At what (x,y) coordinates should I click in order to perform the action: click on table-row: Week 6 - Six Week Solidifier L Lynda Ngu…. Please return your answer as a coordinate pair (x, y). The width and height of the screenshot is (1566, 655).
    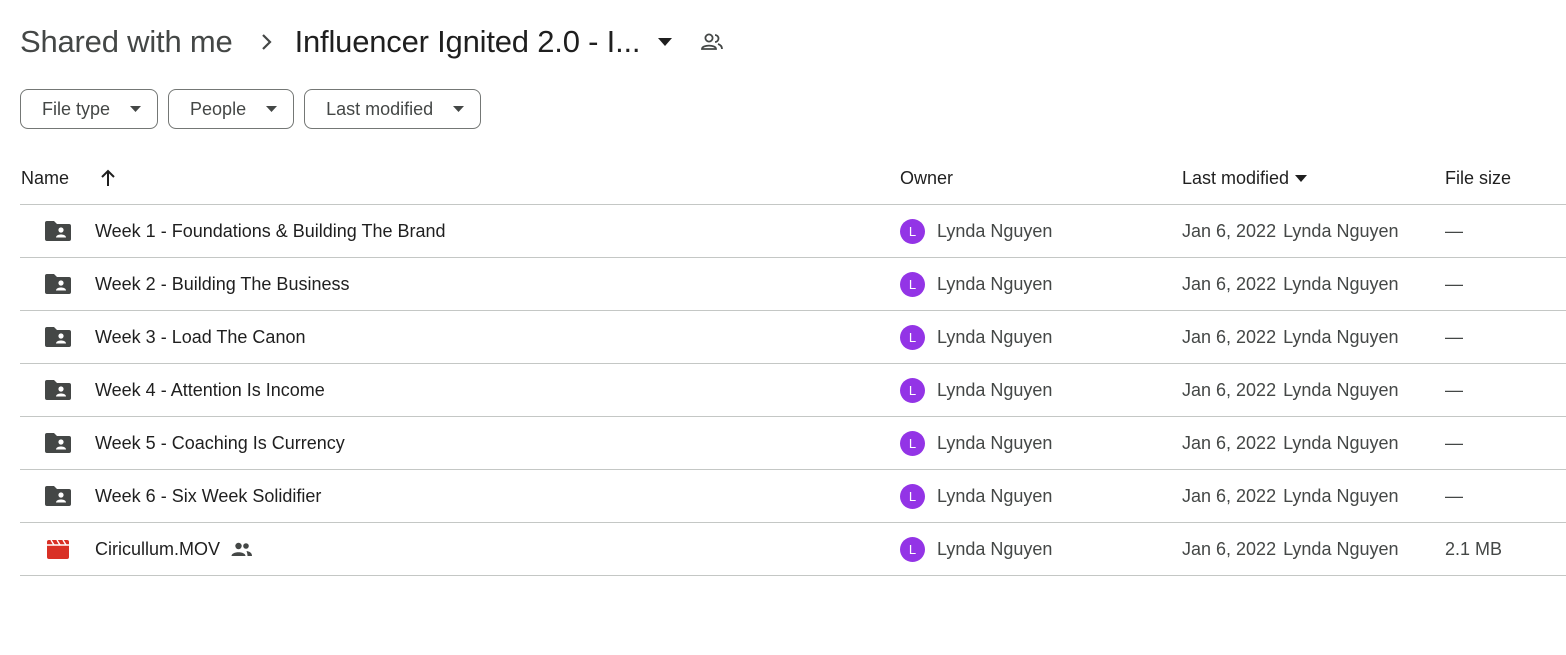
    Looking at the image, I should click on (793, 496).